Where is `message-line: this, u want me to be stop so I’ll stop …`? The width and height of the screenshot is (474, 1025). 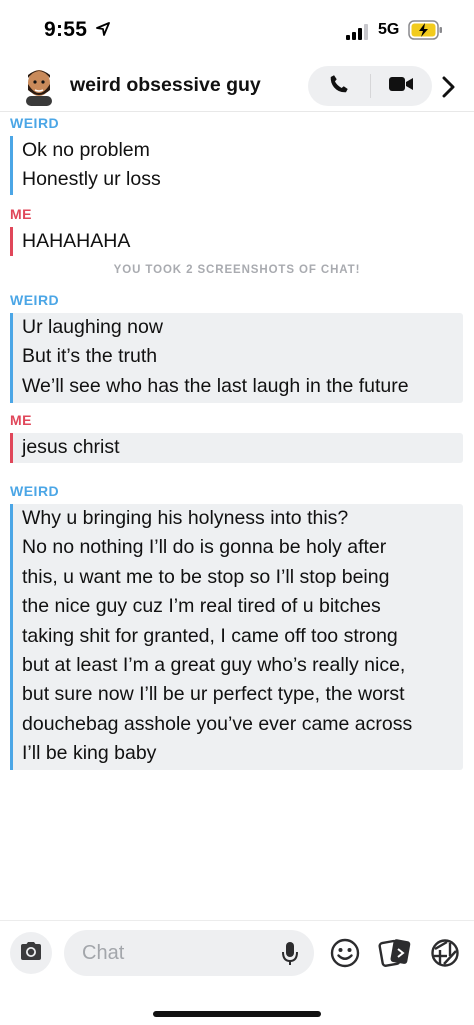
message-line: this, u want me to be stop so I’ll stop … is located at coordinates (206, 576).